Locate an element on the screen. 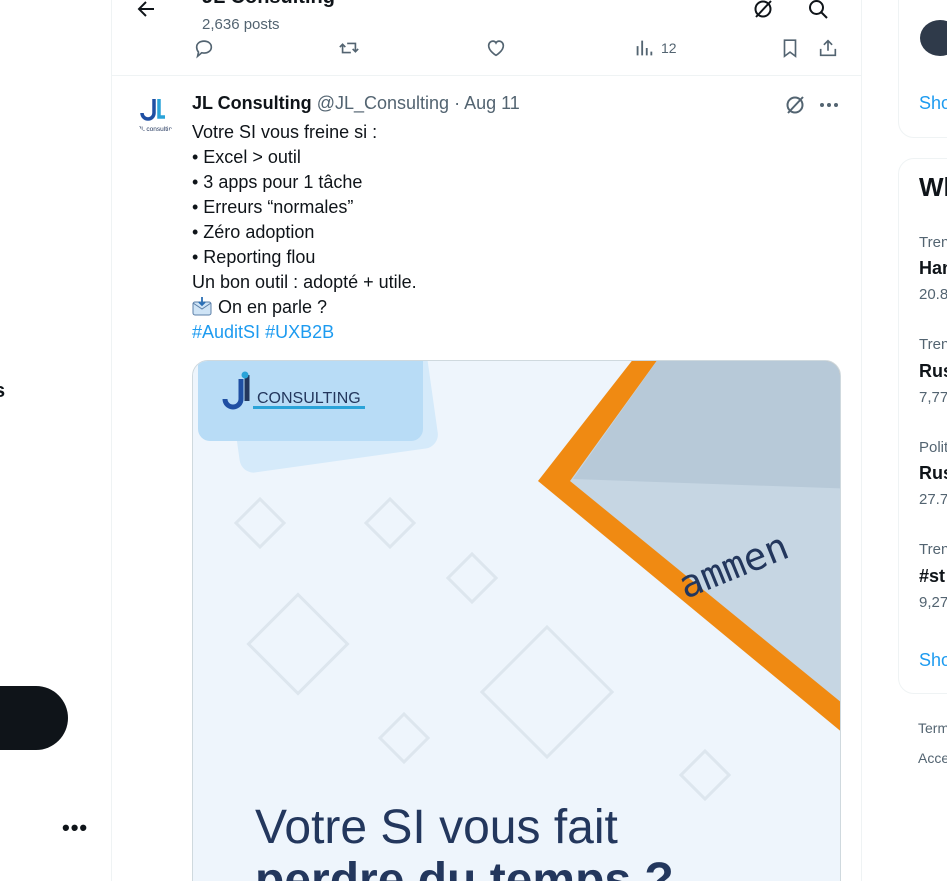  repost-icon is located at coordinates (349, 48).